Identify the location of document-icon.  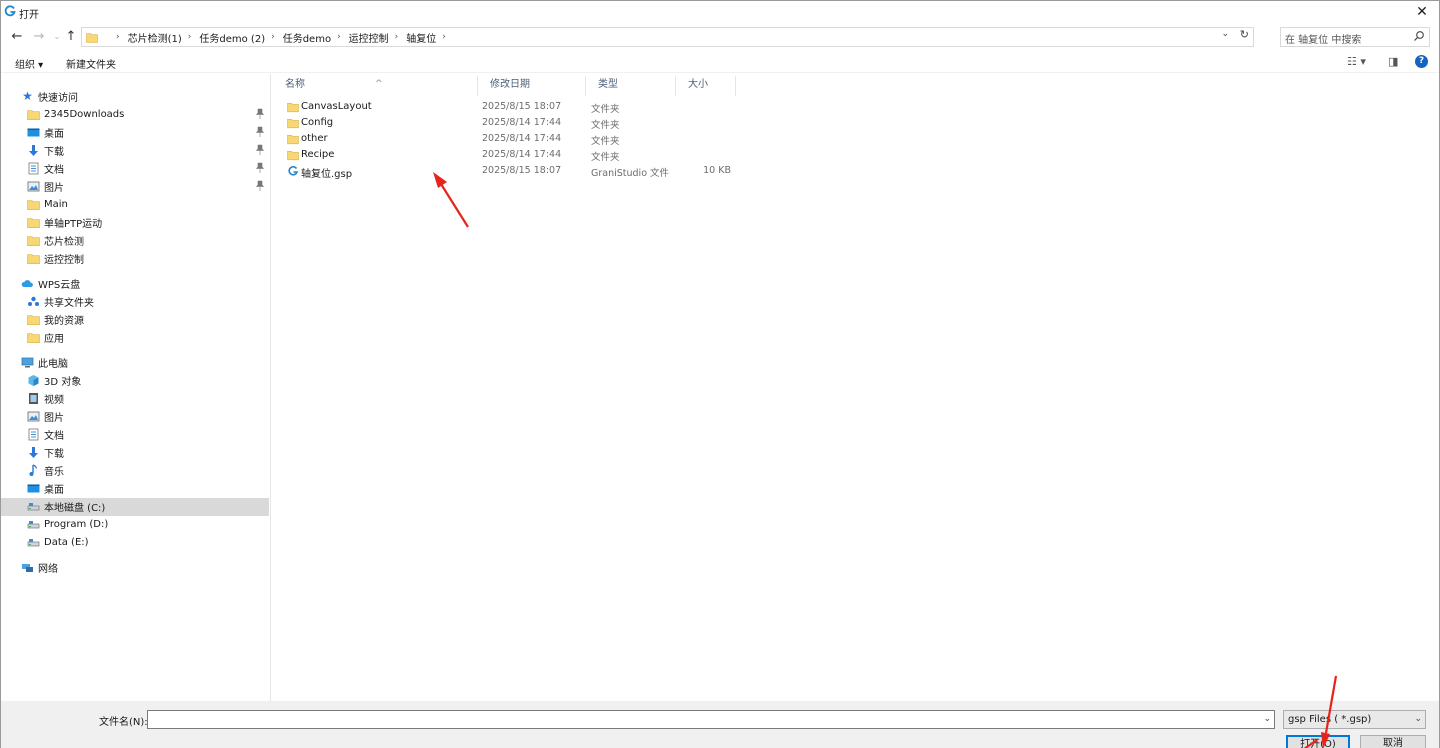
(33, 168).